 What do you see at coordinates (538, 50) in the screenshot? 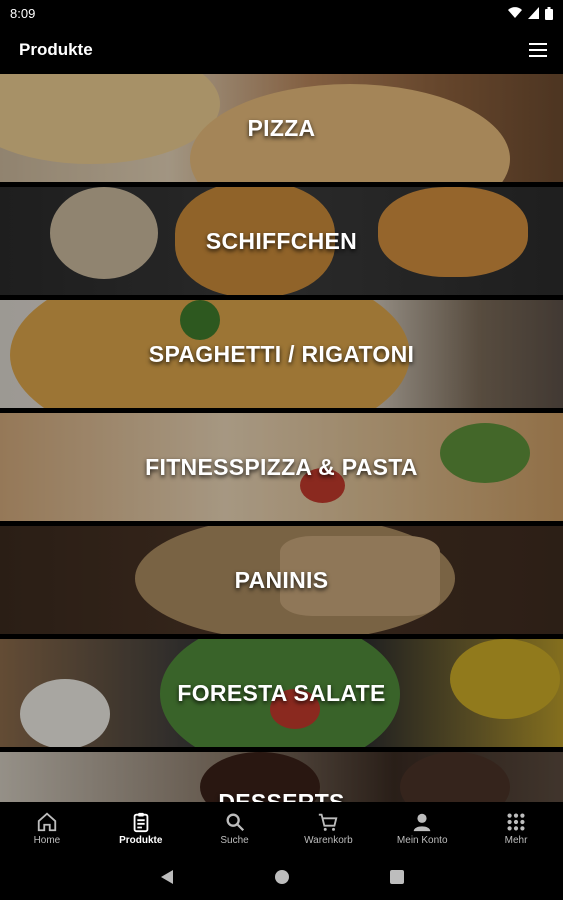
I see `list-view-icon` at bounding box center [538, 50].